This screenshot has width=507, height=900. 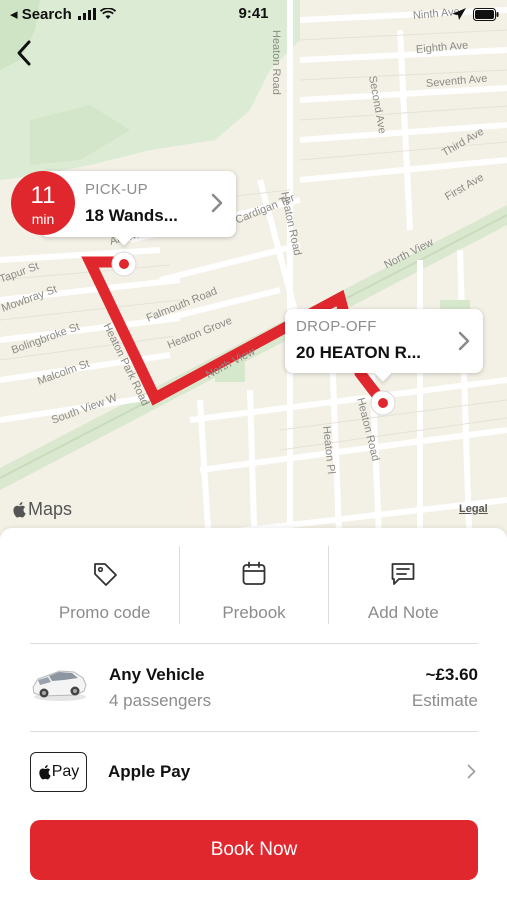 What do you see at coordinates (451, 674) in the screenshot?
I see `fare-price: ~£3.60` at bounding box center [451, 674].